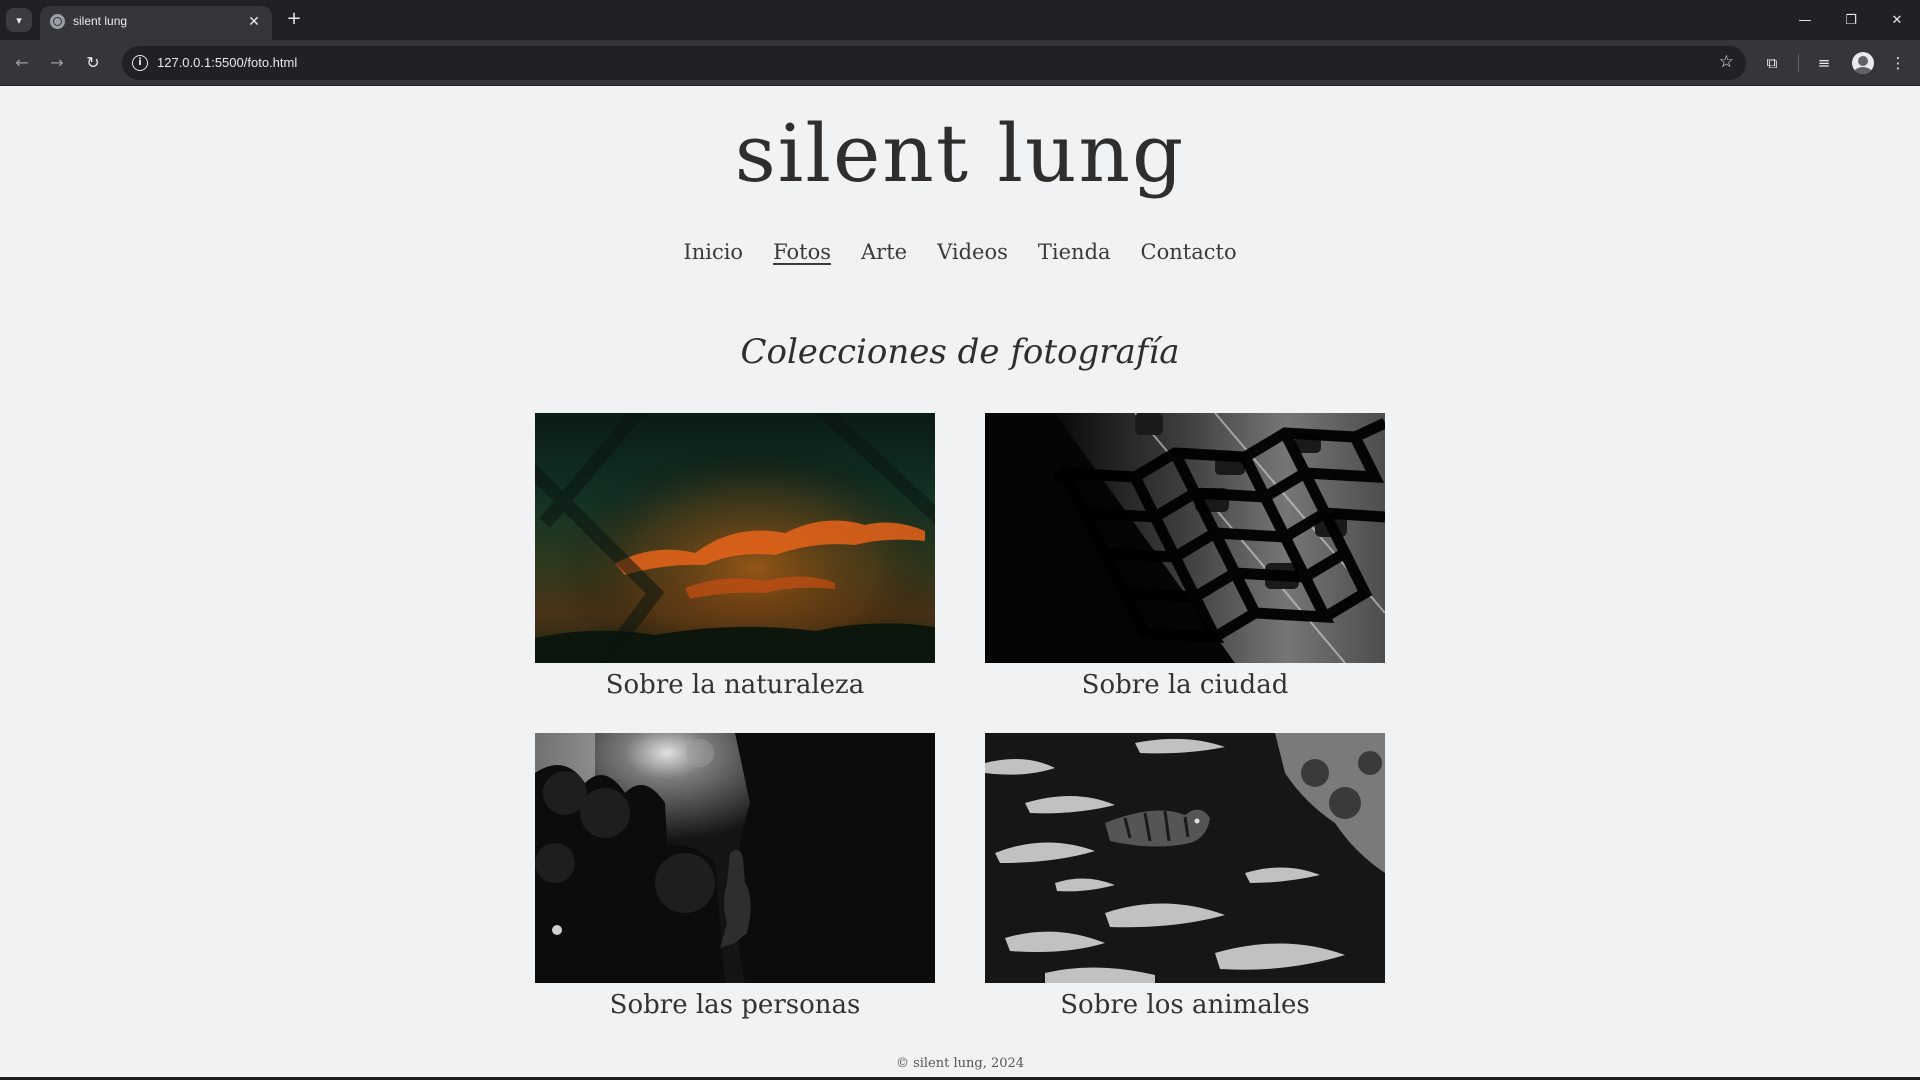 This screenshot has width=1920, height=1080. Describe the element at coordinates (802, 252) in the screenshot. I see `nav-link-fotos: Fotos` at that location.